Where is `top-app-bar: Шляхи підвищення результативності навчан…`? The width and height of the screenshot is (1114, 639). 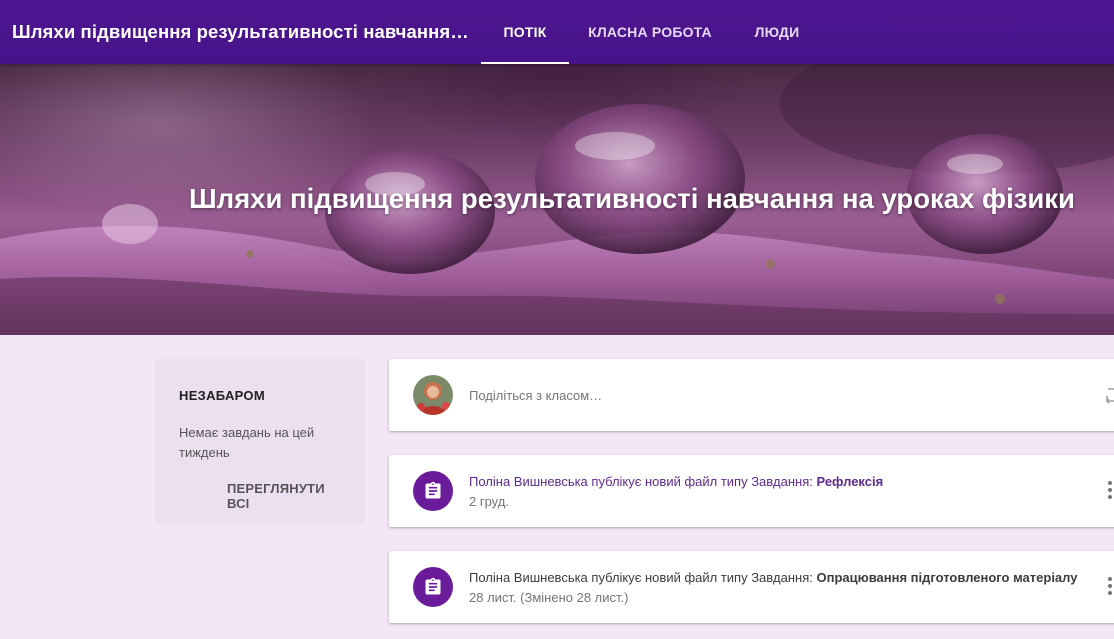 top-app-bar: Шляхи підвищення результативності навчан… is located at coordinates (557, 32).